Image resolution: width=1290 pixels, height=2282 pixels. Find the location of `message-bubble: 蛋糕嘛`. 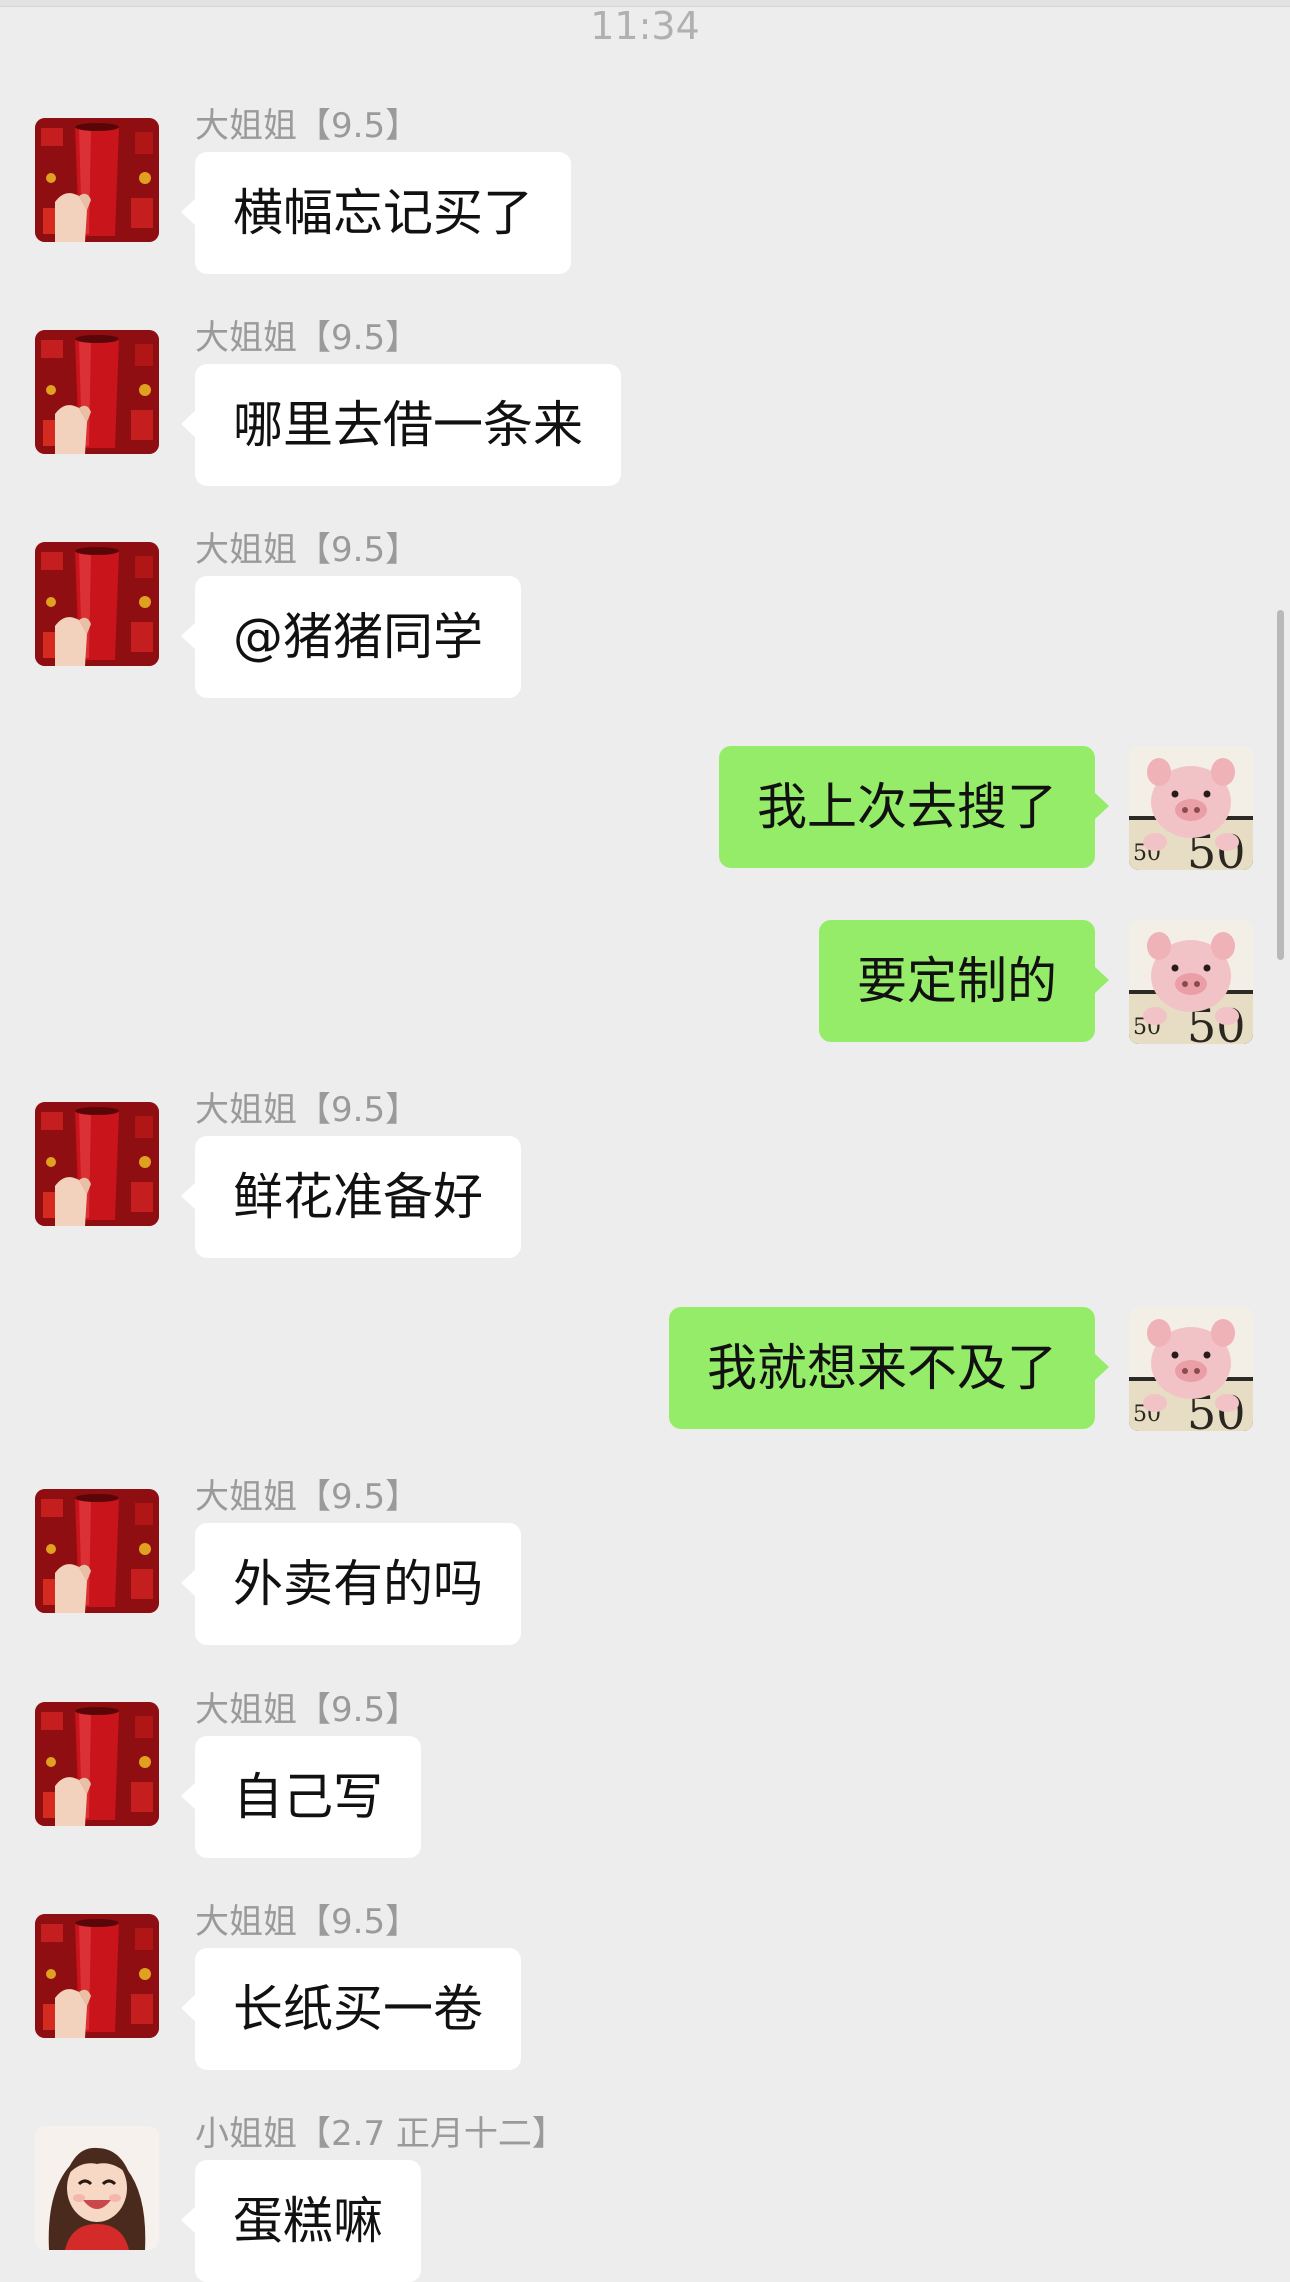

message-bubble: 蛋糕嘛 is located at coordinates (301, 2221).